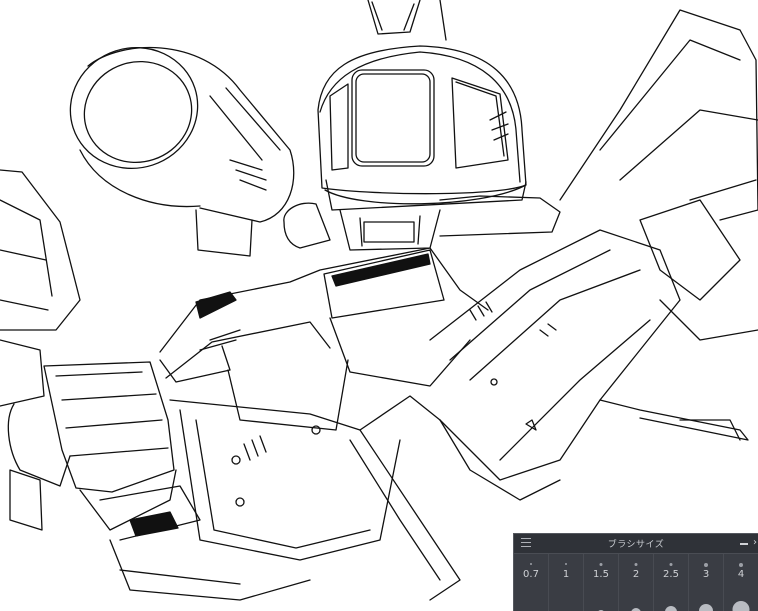  I want to click on brush-size-option-2: 2, so click(636, 582).